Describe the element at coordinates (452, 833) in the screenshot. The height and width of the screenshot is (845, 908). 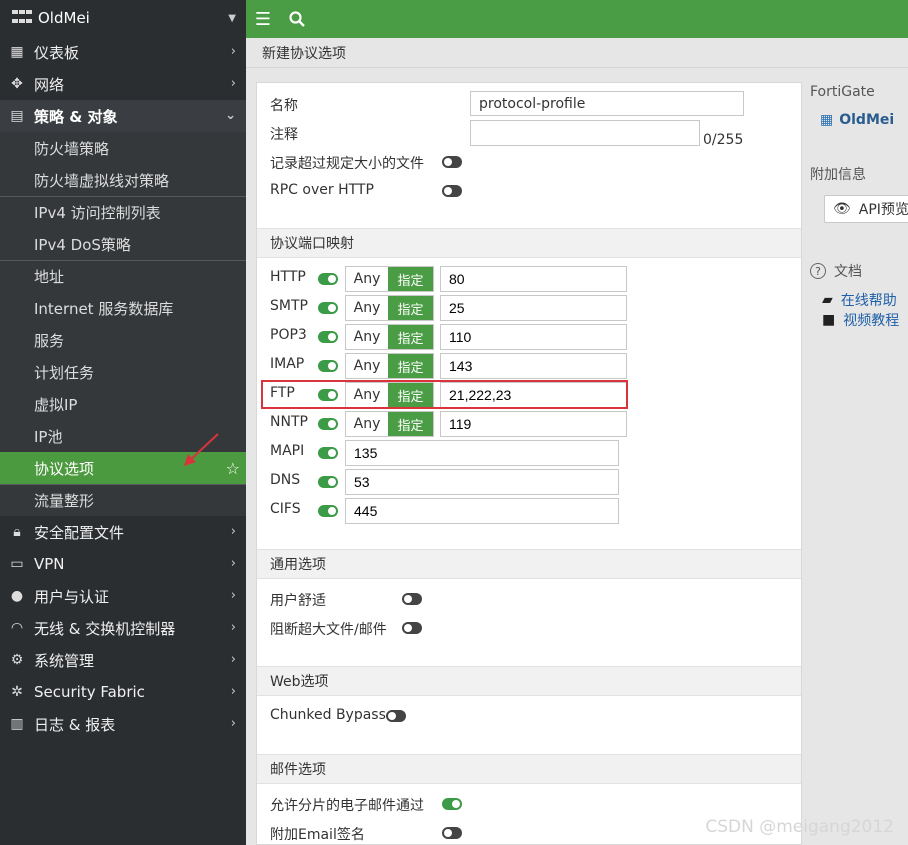
I see `email-signature-toggle` at that location.